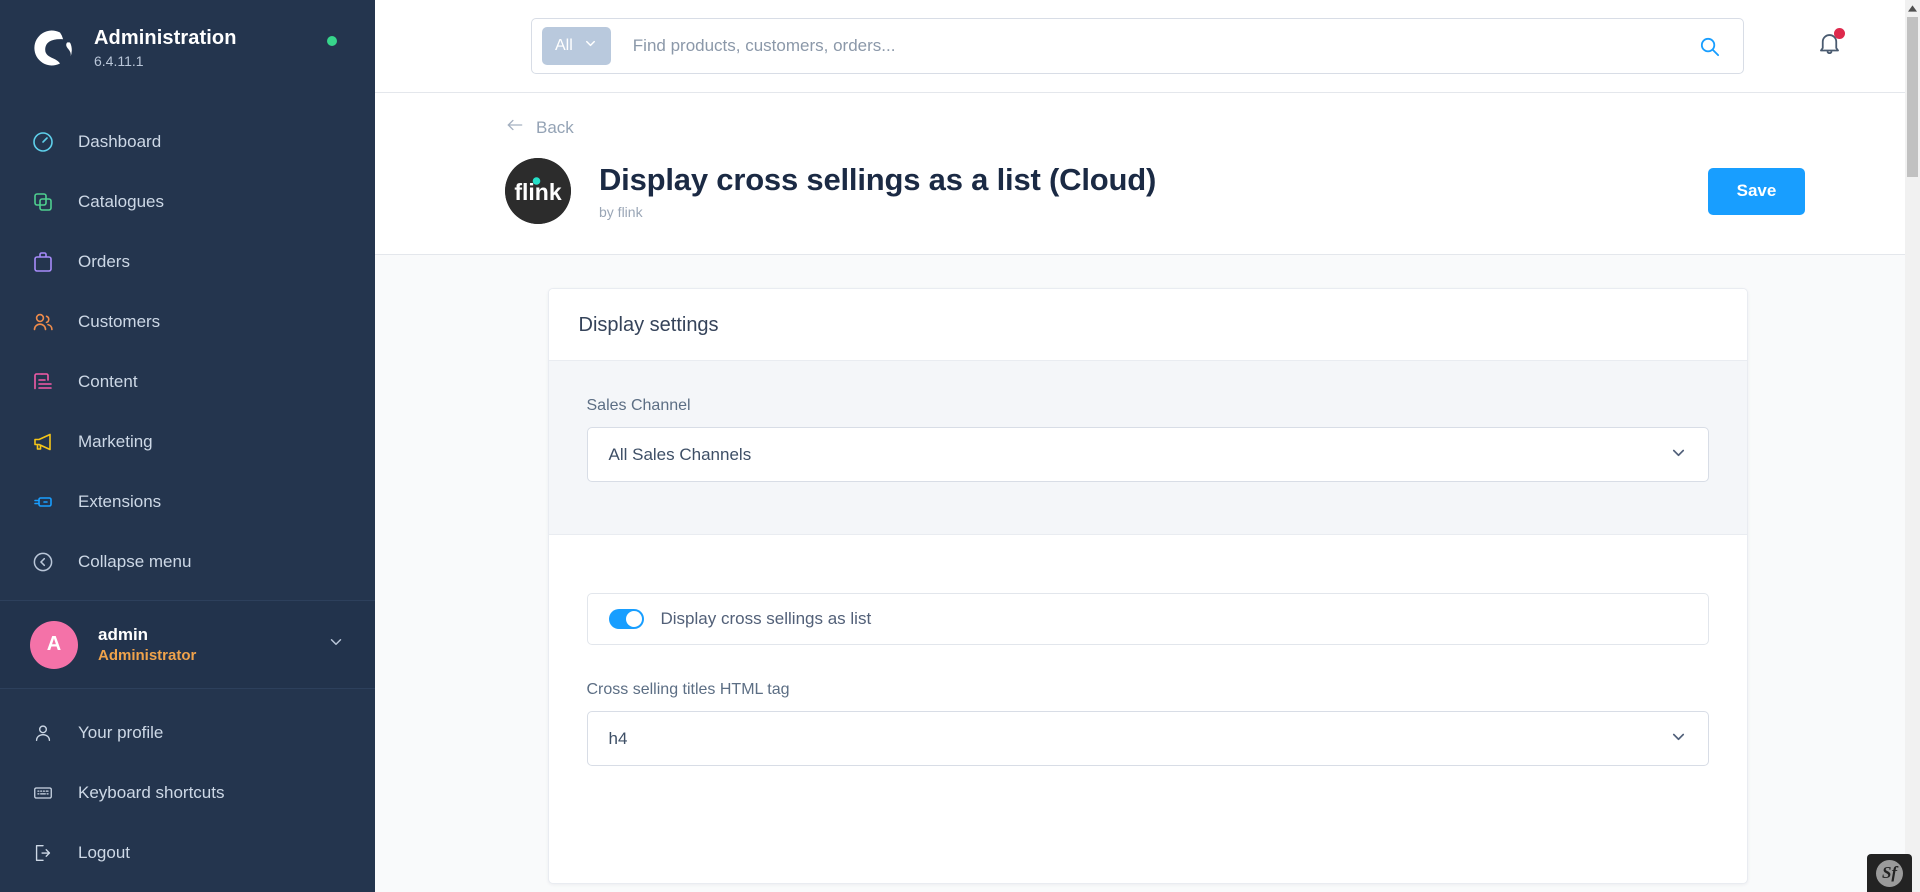  What do you see at coordinates (187, 442) in the screenshot?
I see `sidebar-item-marketing: Marketing` at bounding box center [187, 442].